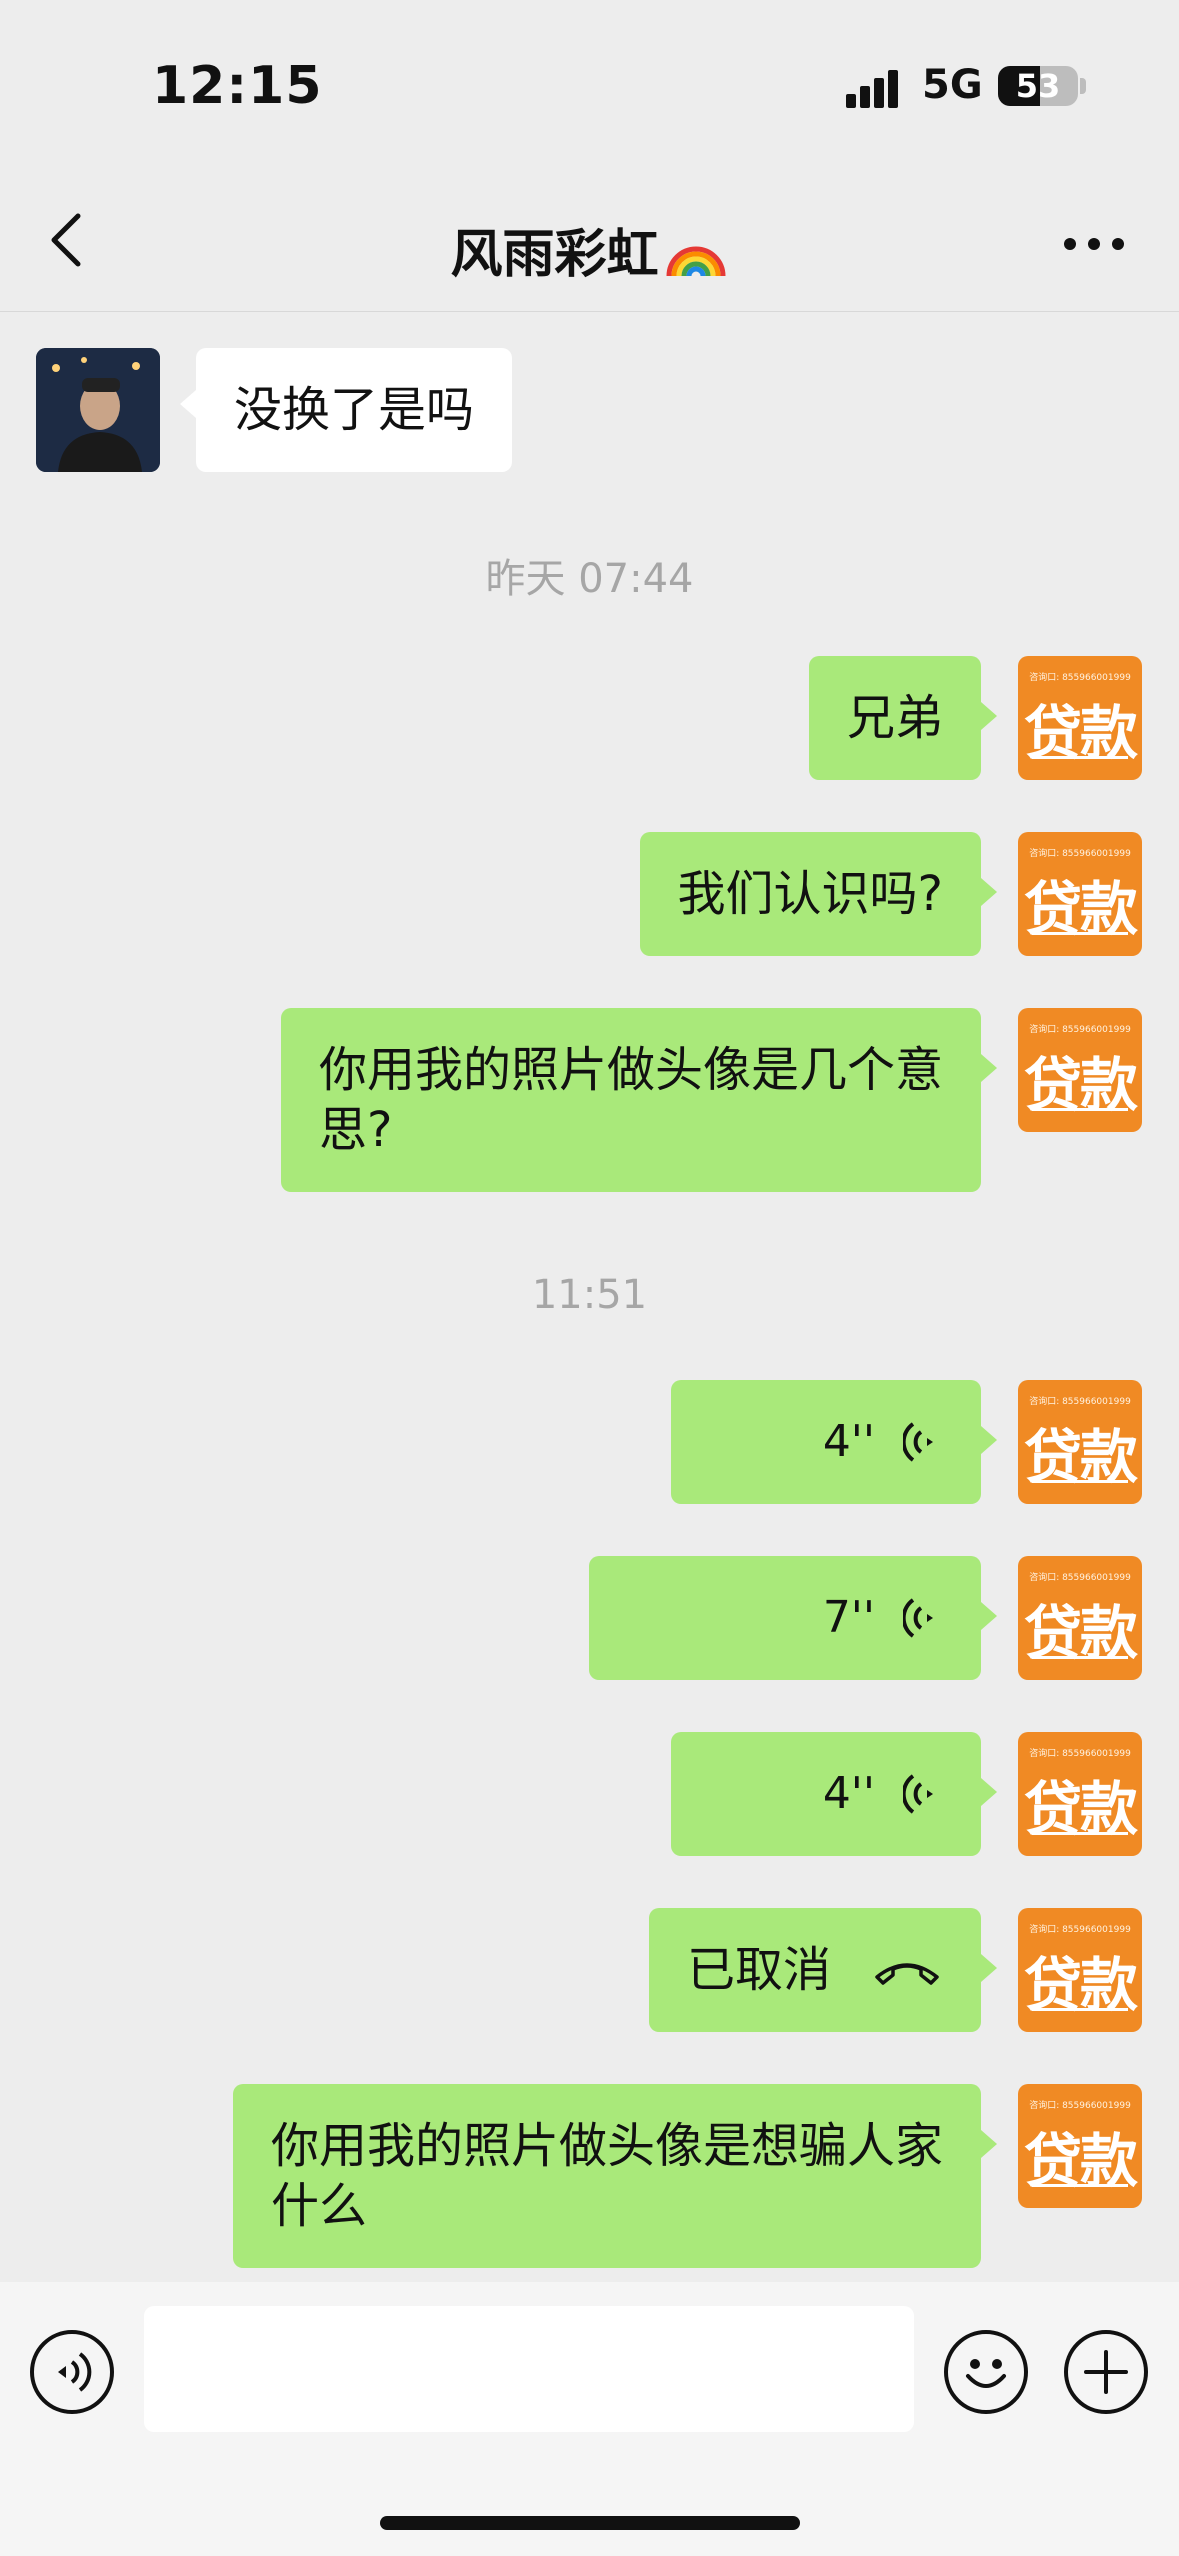 This screenshot has height=2556, width=1179. I want to click on chat-header: 风雨彩虹, so click(589, 241).